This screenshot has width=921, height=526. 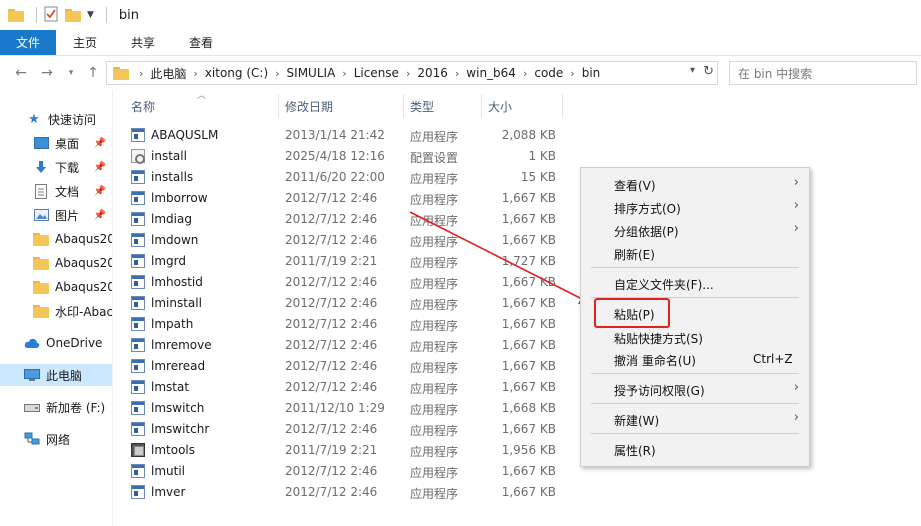 What do you see at coordinates (168, 73) in the screenshot?
I see `breadcrumb-this-pc: 此电脑` at bounding box center [168, 73].